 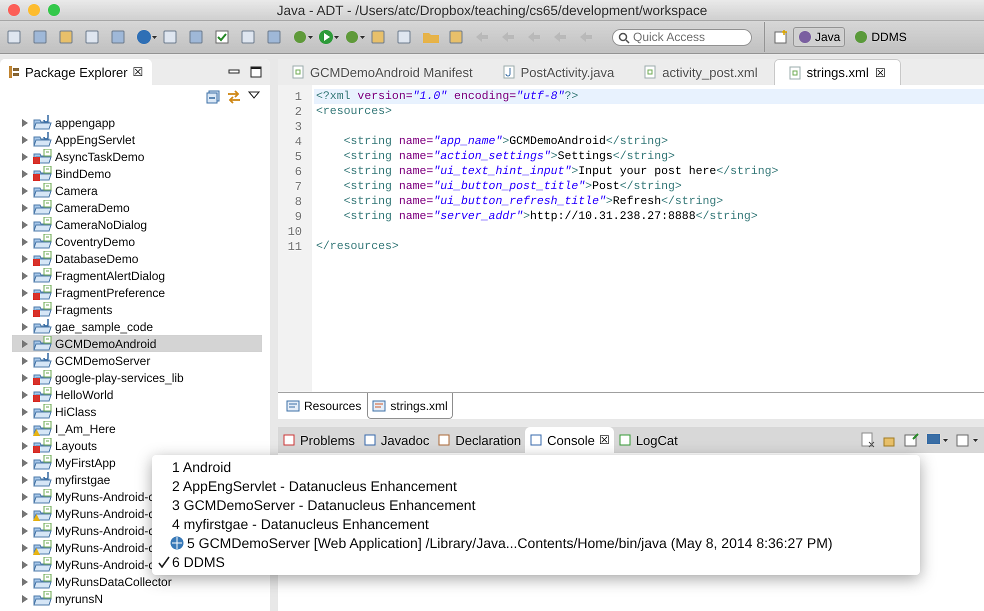 What do you see at coordinates (710, 72) in the screenshot?
I see `tab-label: activity_post.xml` at bounding box center [710, 72].